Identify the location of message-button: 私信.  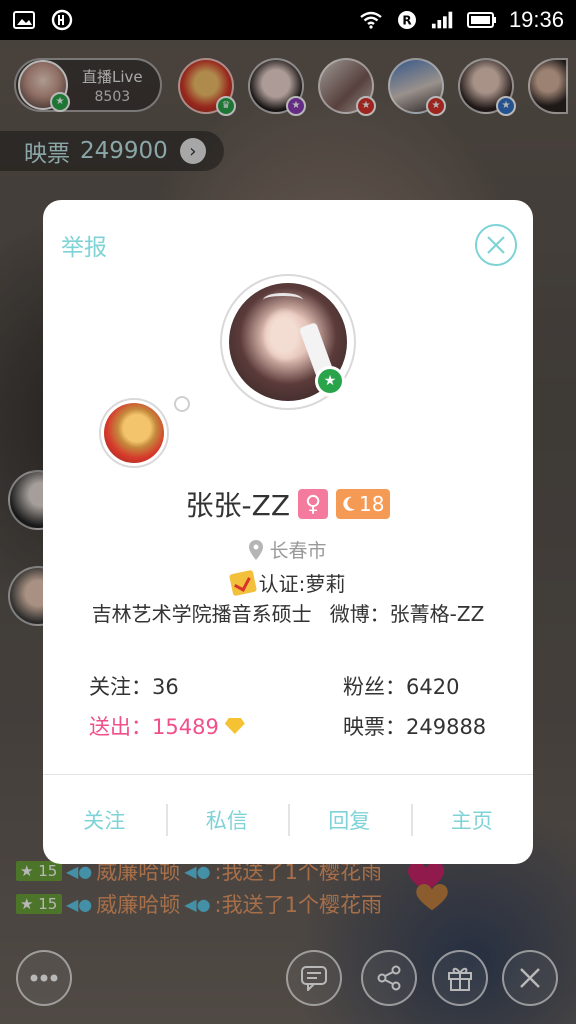
(227, 819).